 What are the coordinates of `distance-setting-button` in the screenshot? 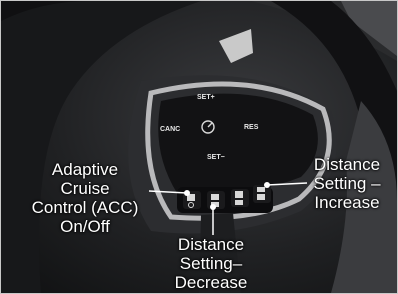 It's located at (240, 198).